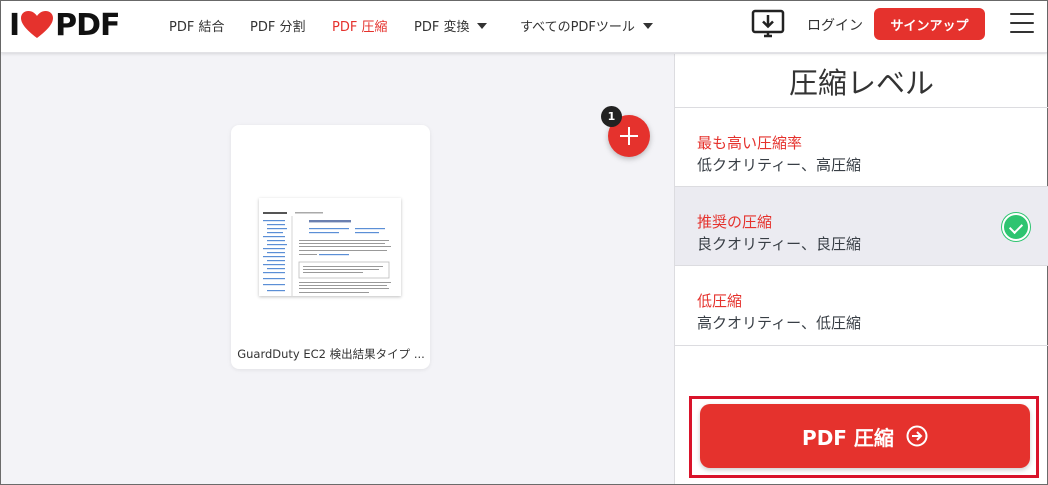 The image size is (1048, 485). What do you see at coordinates (848, 437) in the screenshot?
I see `compress-button-label: PDF 圧縮` at bounding box center [848, 437].